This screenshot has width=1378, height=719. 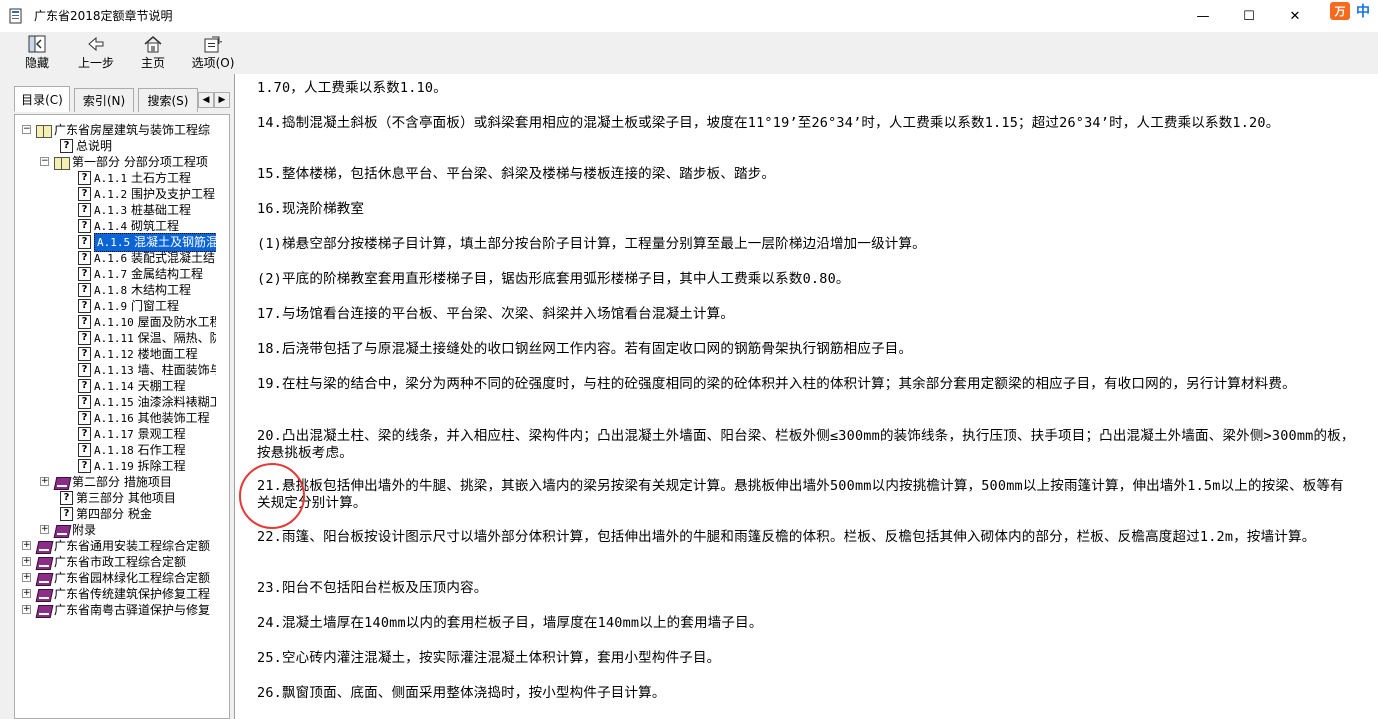 I want to click on tree-node-a15-selected: ? A.1.5 混凝土及钢筋混, so click(x=147, y=242).